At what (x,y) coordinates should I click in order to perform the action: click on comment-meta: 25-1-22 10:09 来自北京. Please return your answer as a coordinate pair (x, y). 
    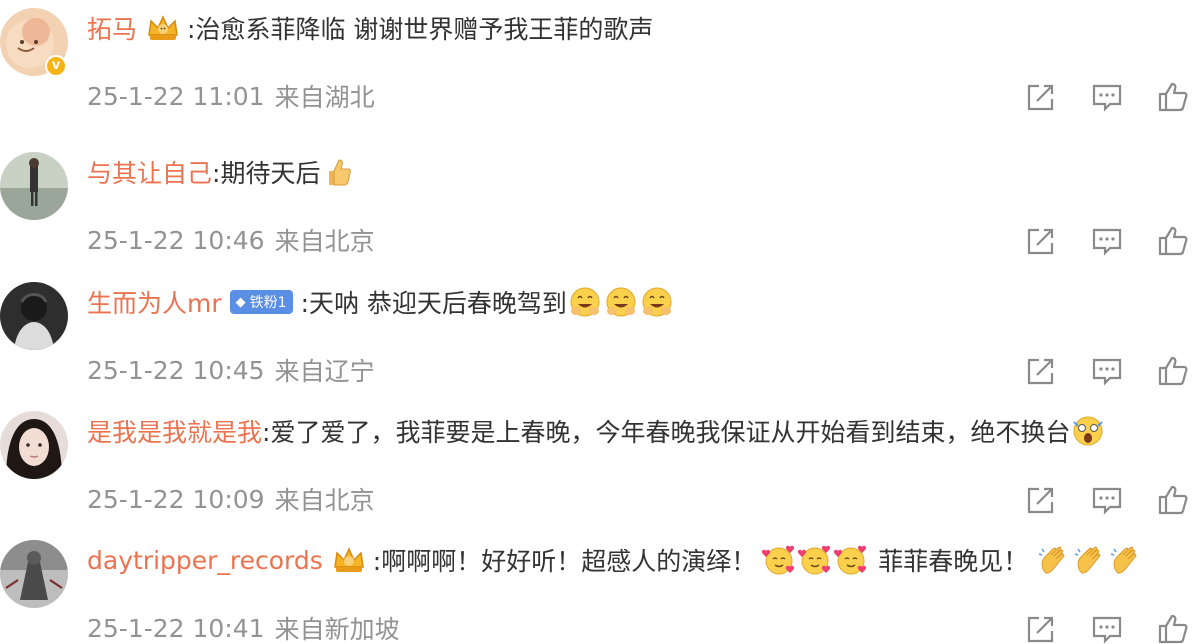
    Looking at the image, I should click on (231, 499).